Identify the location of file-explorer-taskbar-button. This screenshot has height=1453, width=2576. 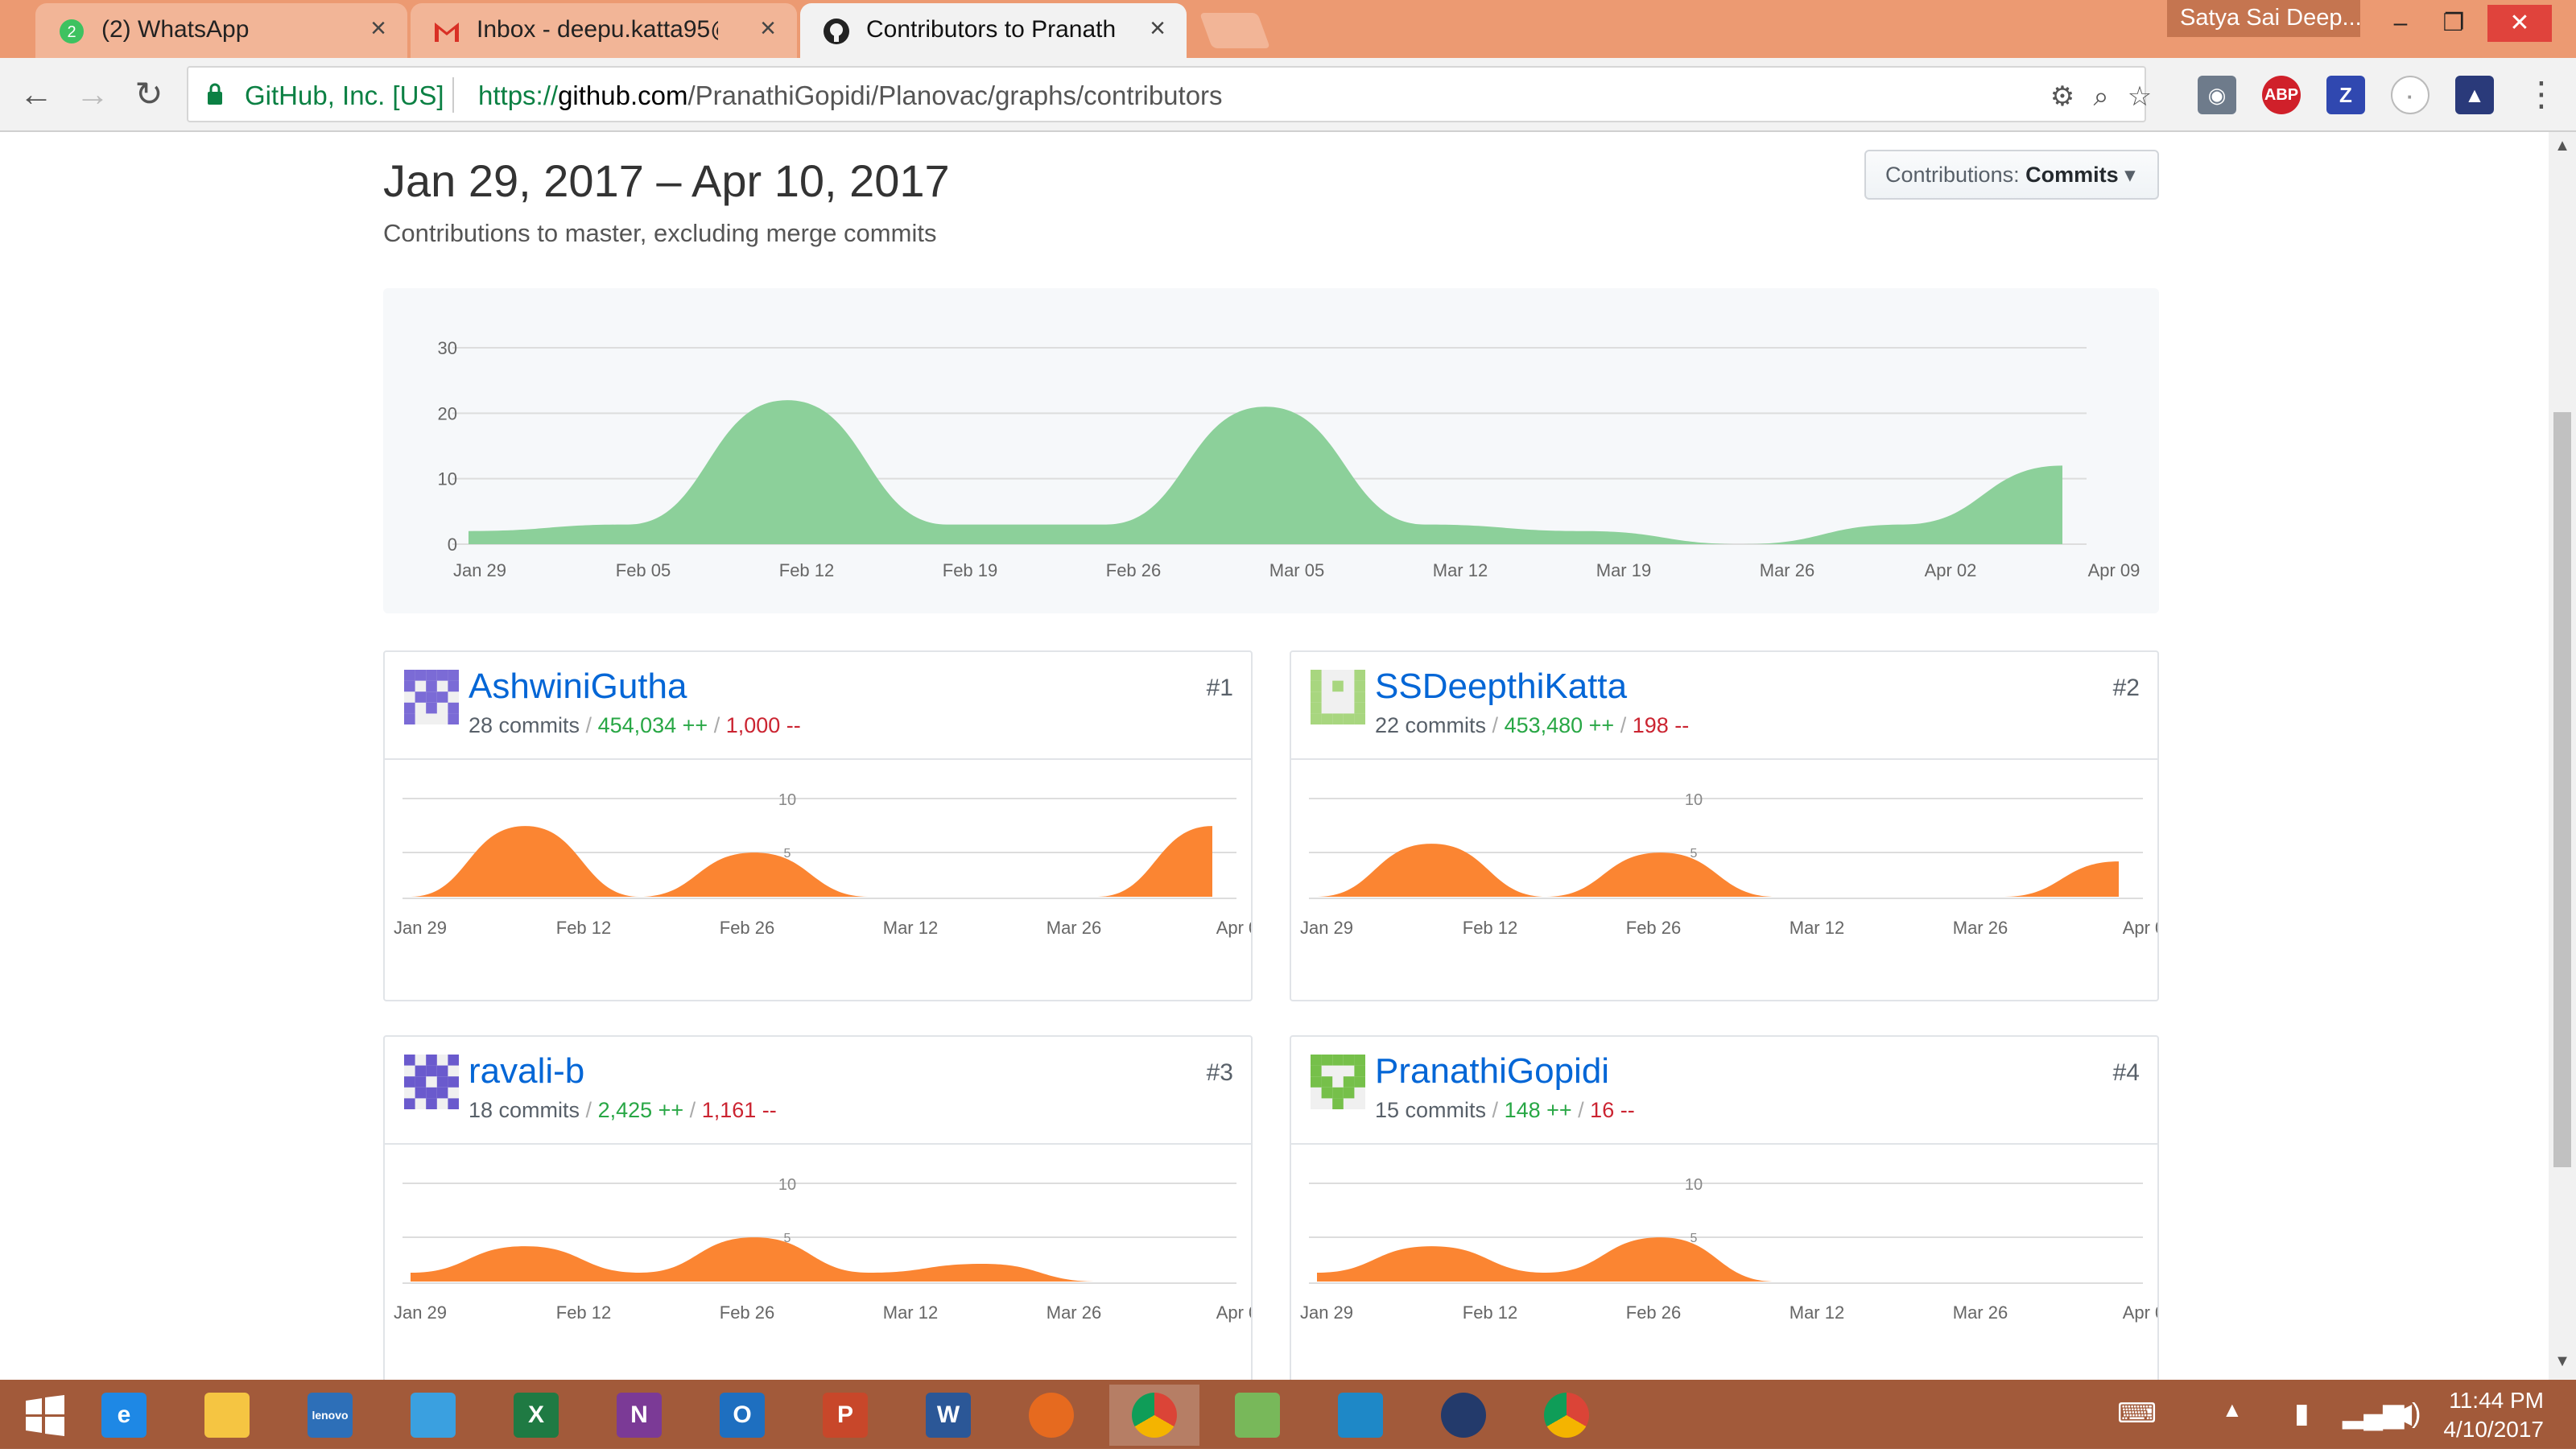
(227, 1415).